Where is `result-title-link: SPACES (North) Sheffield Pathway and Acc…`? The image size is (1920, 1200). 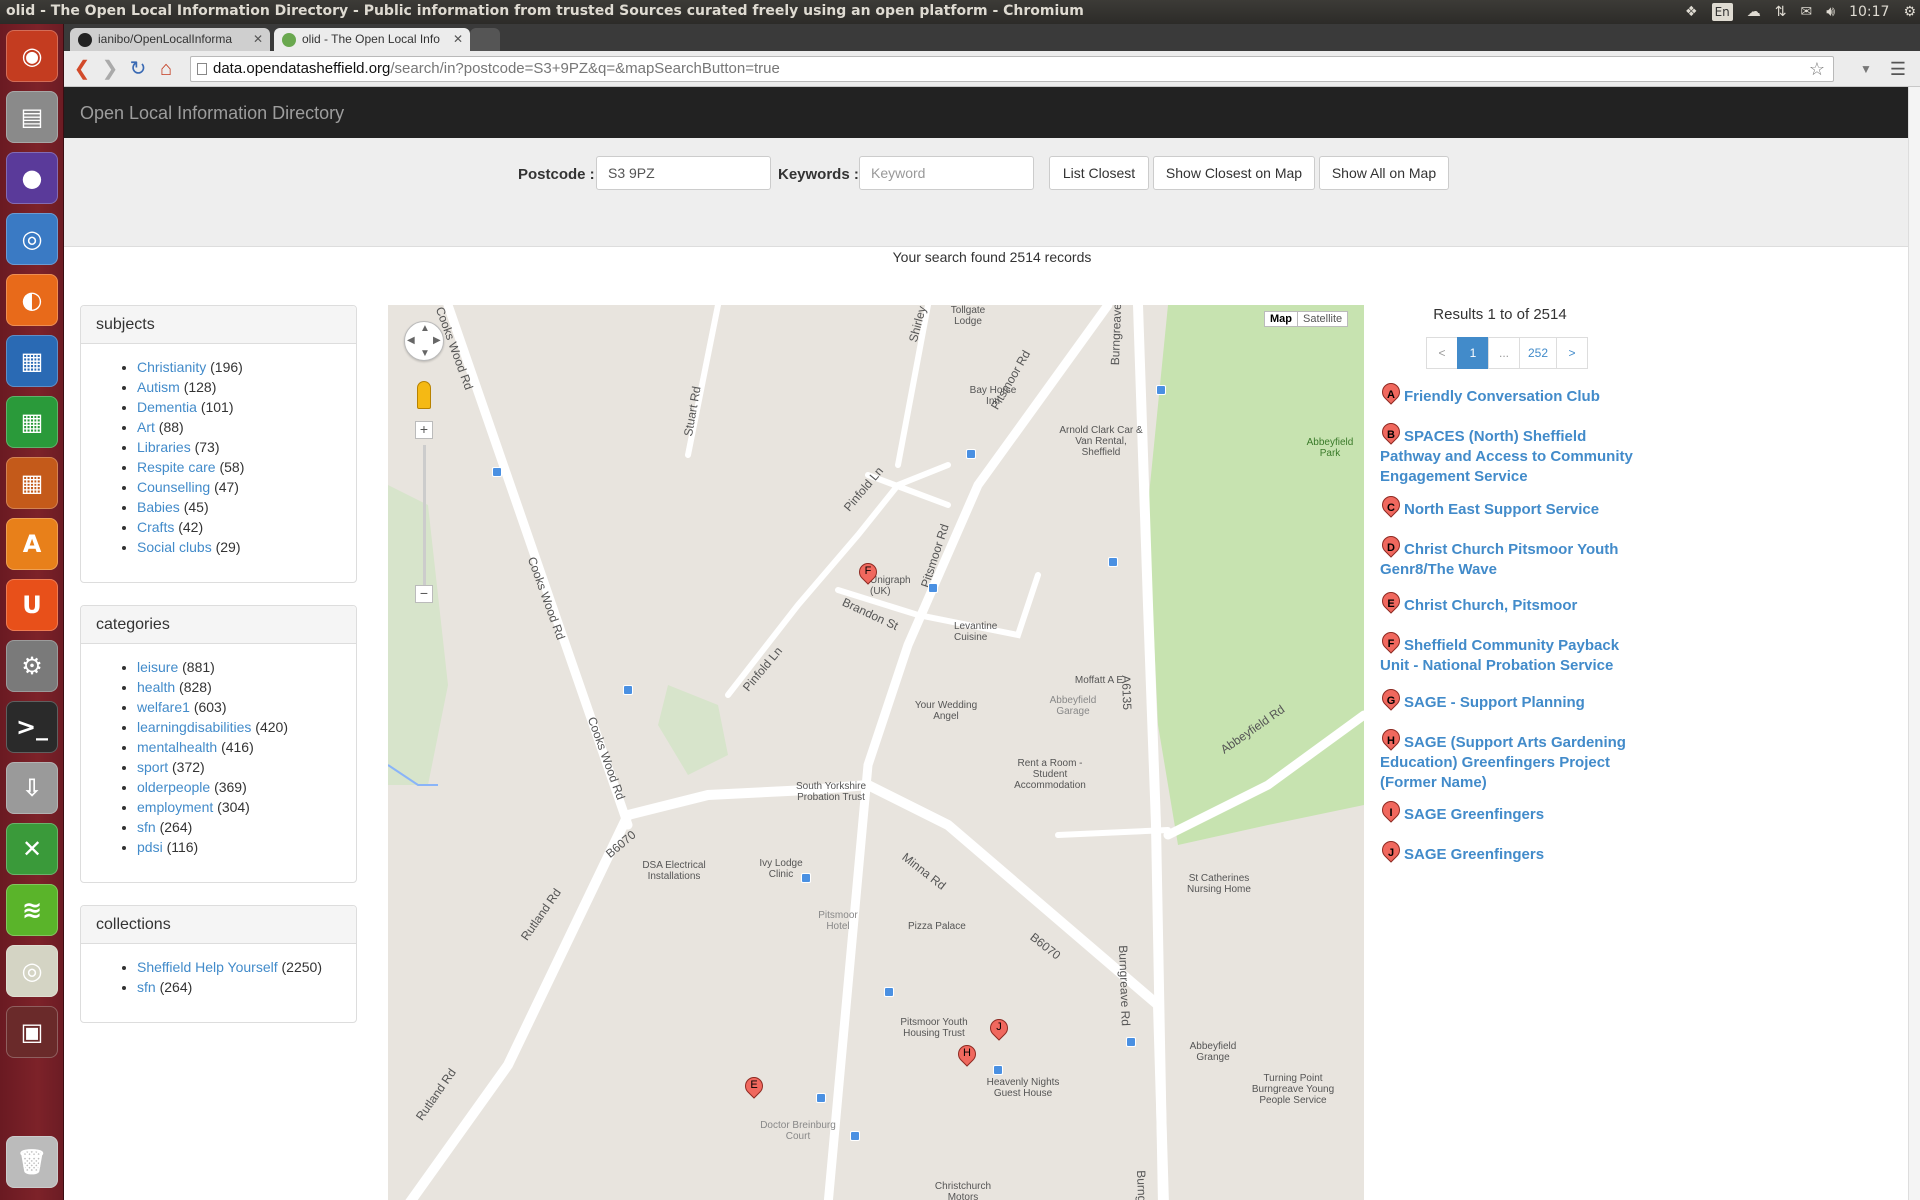 result-title-link: SPACES (North) Sheffield Pathway and Acc… is located at coordinates (1515, 457).